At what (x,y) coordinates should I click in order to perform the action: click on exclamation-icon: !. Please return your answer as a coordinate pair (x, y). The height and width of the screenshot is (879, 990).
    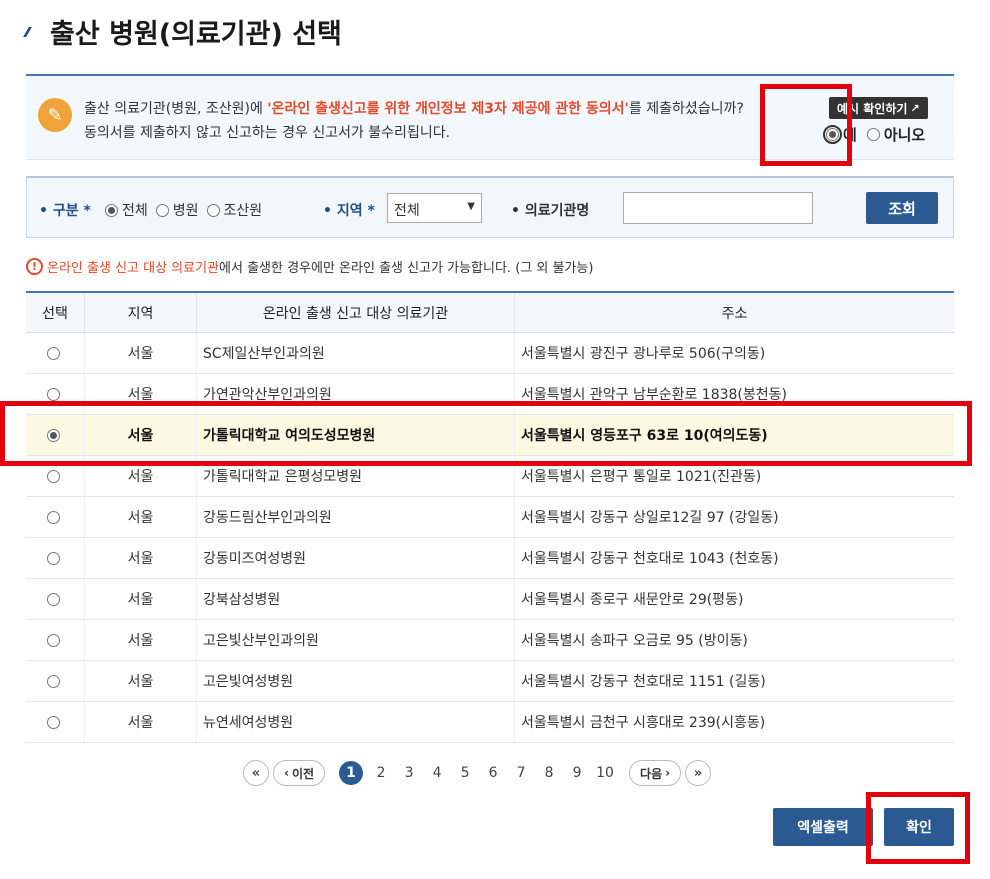
    Looking at the image, I should click on (34, 266).